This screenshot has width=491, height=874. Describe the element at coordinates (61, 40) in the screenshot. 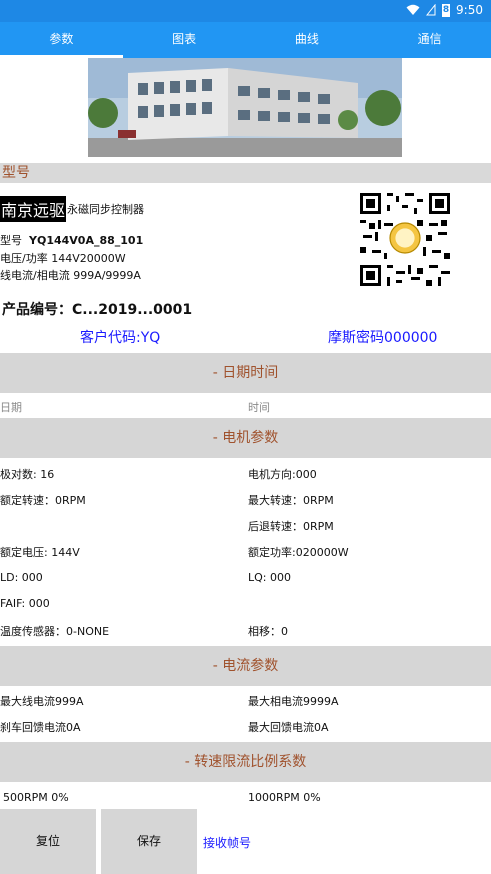

I see `tab-params: 参数` at that location.